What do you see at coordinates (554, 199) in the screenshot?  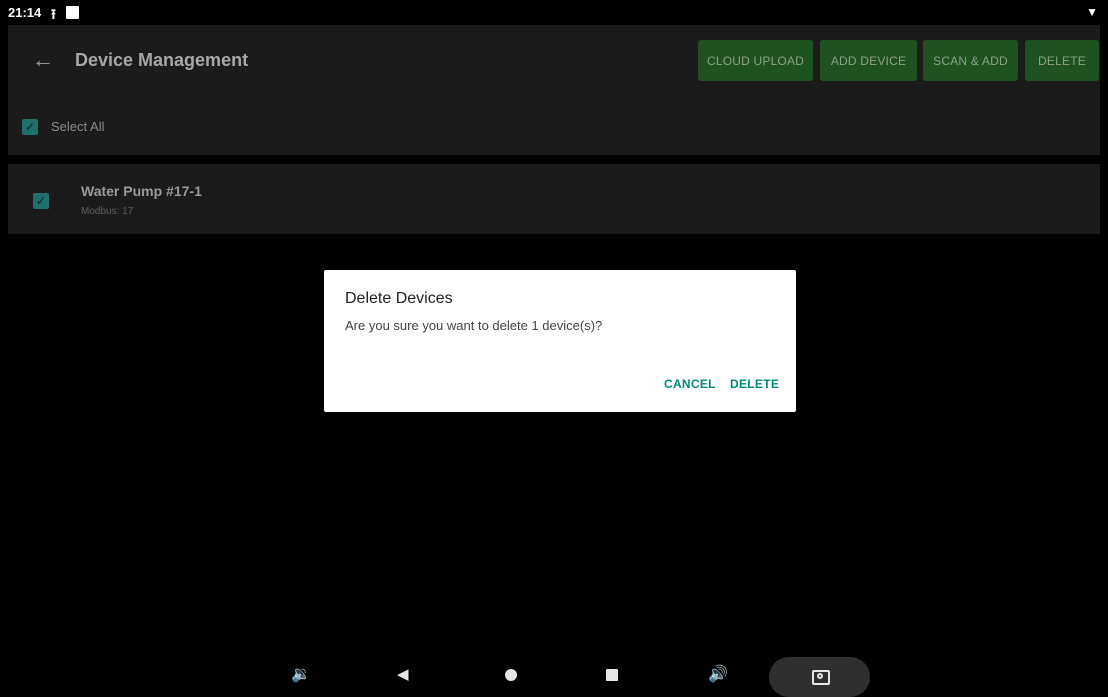 I see `list-item: ✓ Water Pump #17-1 Modbus: 17` at bounding box center [554, 199].